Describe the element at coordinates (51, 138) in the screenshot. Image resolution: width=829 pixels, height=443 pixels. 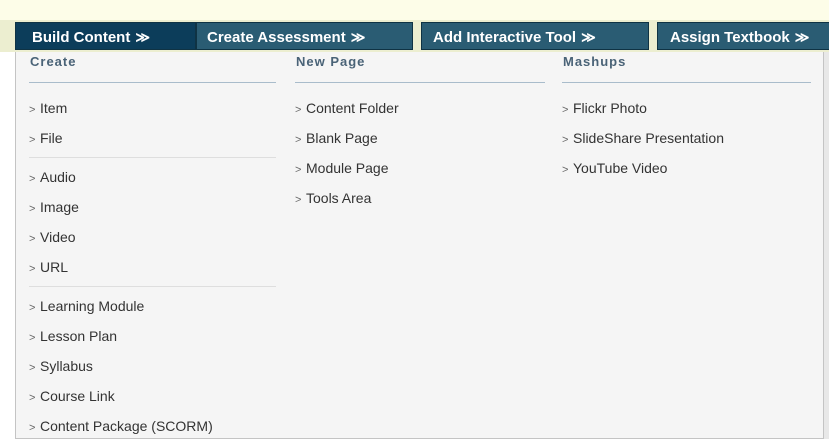
I see `menu-item-label: File` at that location.